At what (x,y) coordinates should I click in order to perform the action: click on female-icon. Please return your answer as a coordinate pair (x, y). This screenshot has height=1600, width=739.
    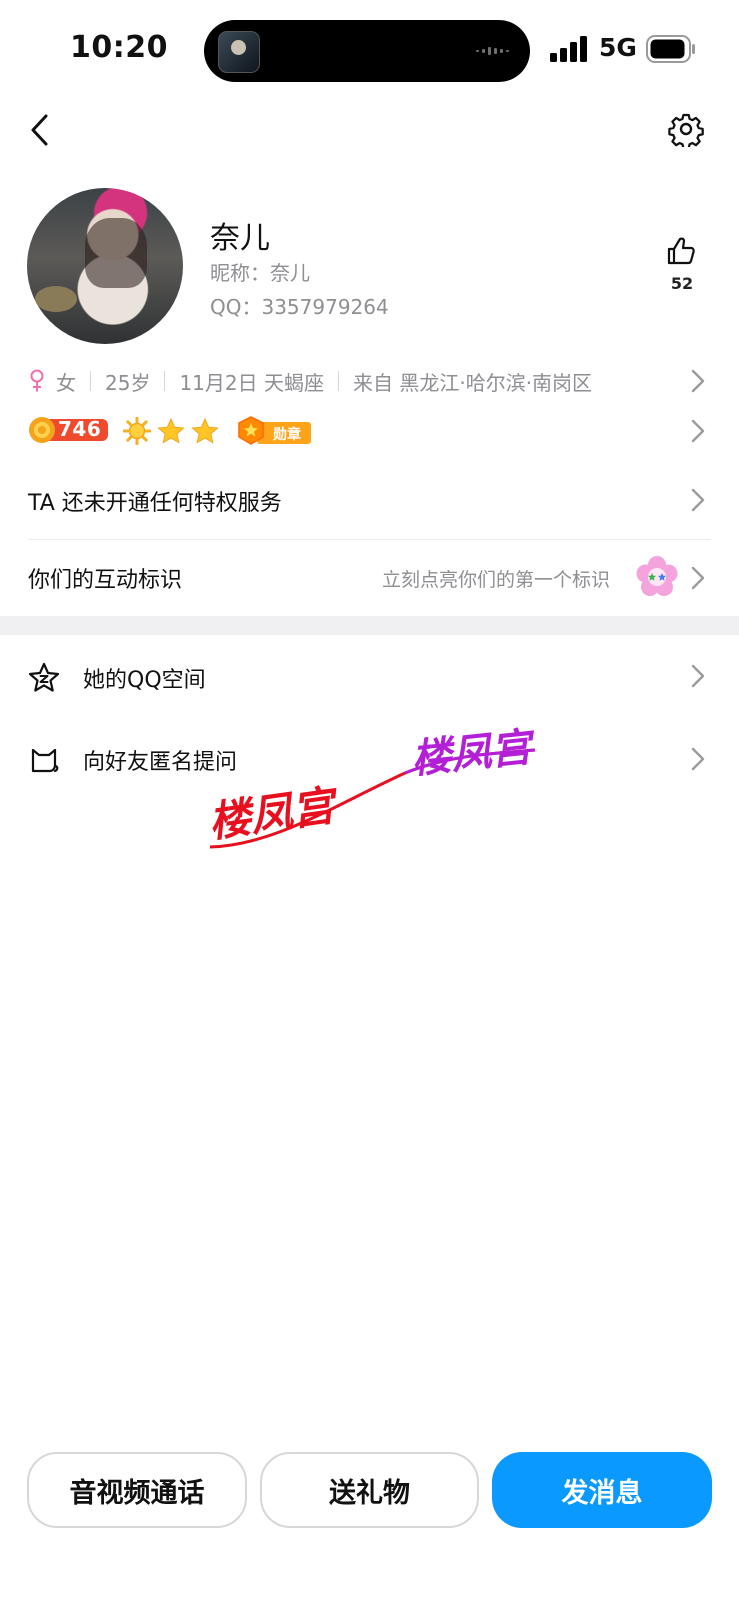
    Looking at the image, I should click on (37, 380).